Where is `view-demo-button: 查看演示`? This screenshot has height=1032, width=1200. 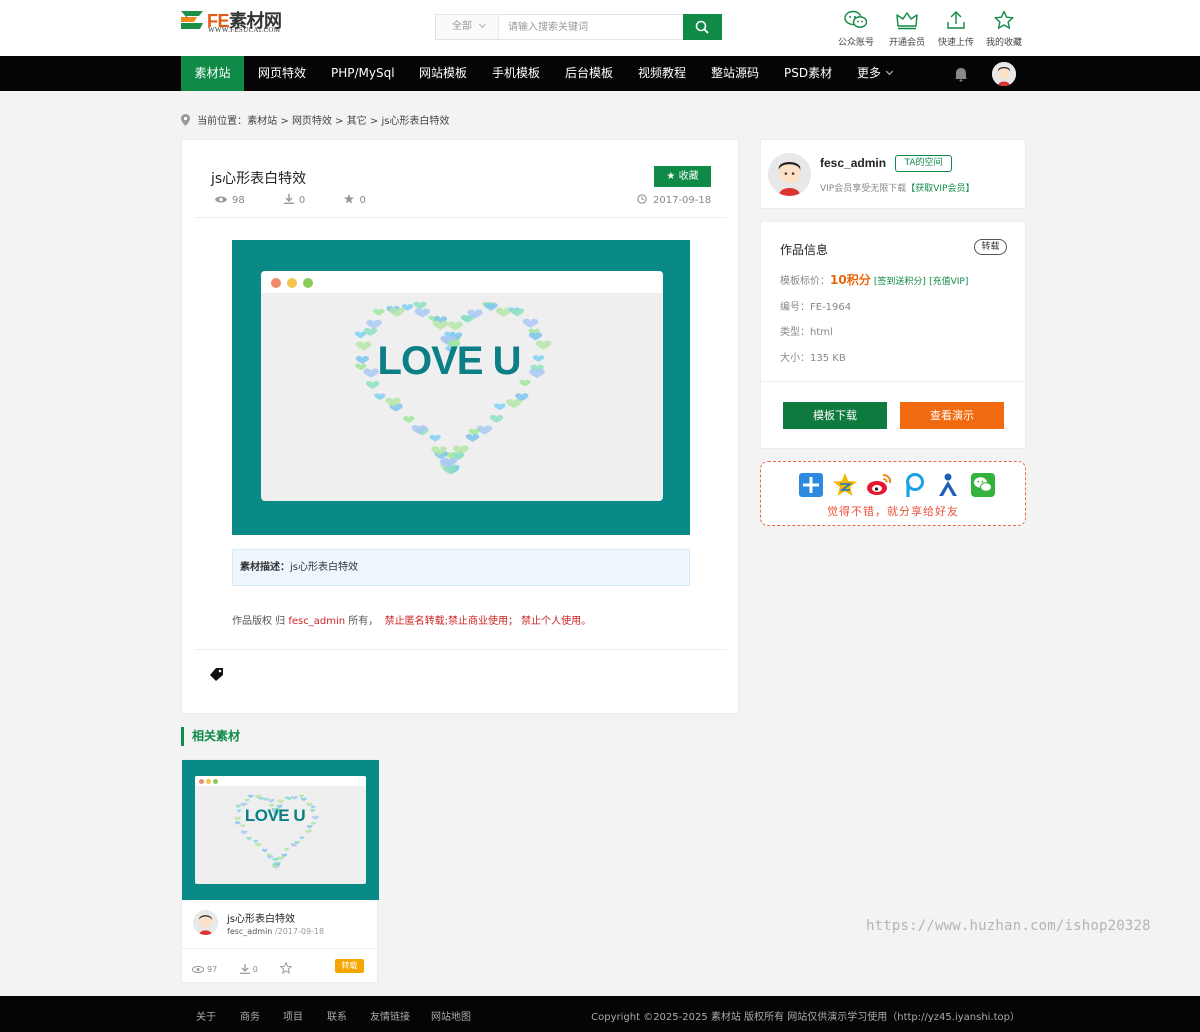
view-demo-button: 查看演示 is located at coordinates (952, 415).